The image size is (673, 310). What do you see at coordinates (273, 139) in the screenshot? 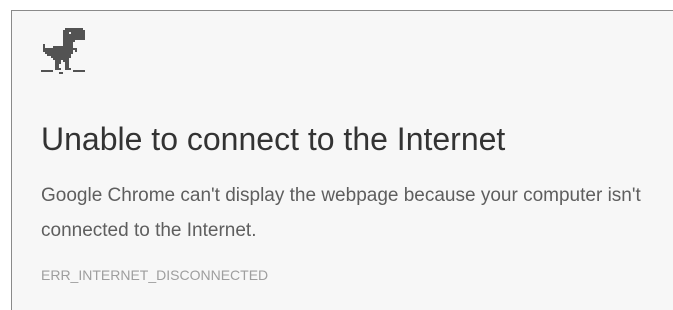
I see `error-title: Unable to connect to the Internet` at bounding box center [273, 139].